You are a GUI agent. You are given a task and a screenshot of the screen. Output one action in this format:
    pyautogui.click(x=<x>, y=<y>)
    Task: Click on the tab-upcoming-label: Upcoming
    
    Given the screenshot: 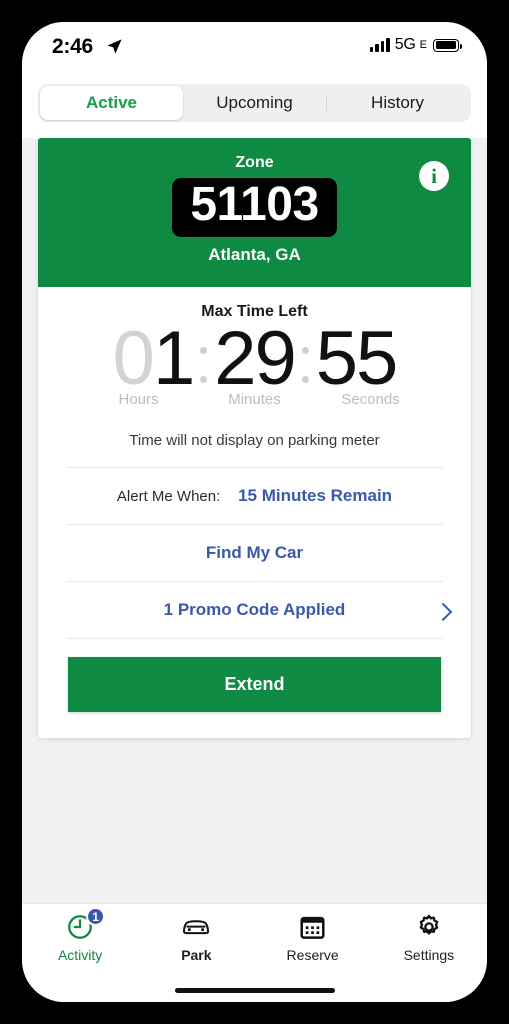 What is the action you would take?
    pyautogui.click(x=254, y=102)
    